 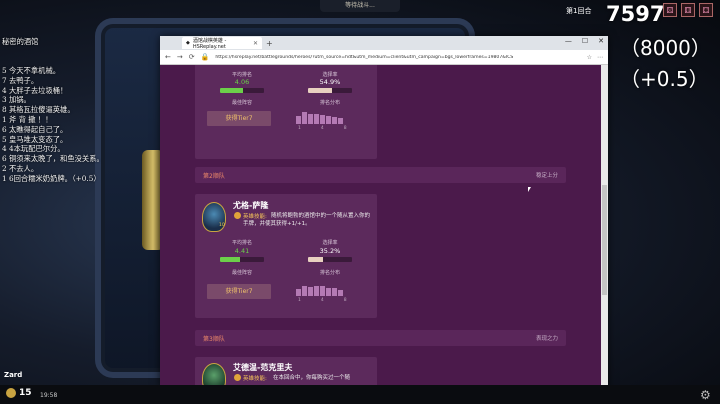 I want to click on section-hint: 稳定上分, so click(x=546, y=176).